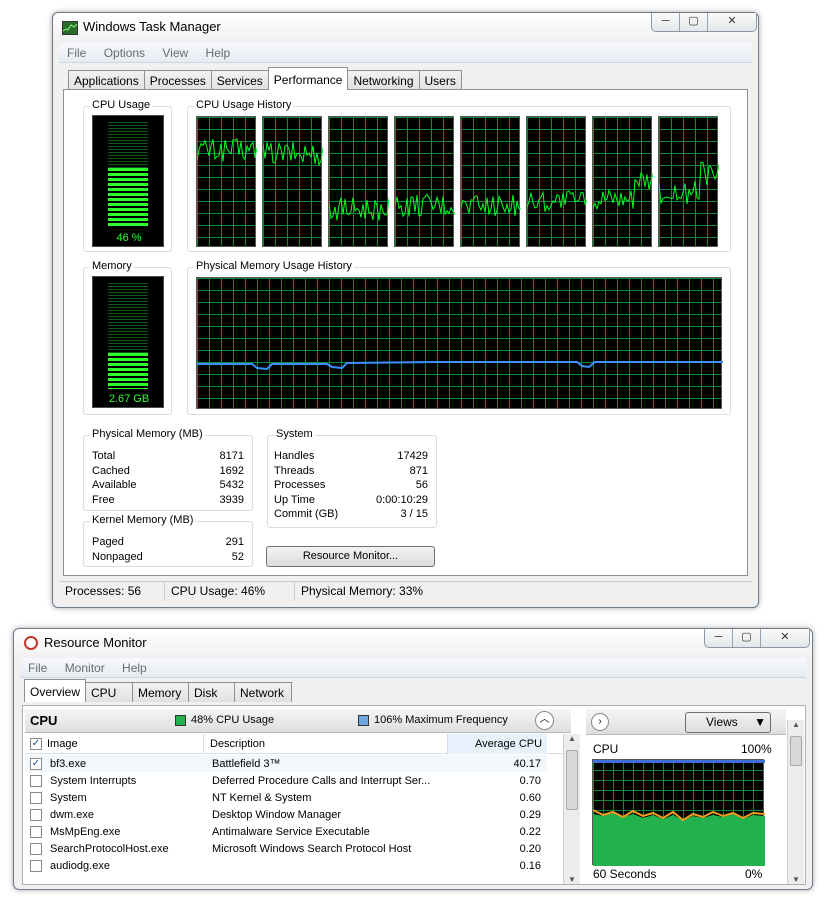  I want to click on tab-disk: Disk, so click(211, 692).